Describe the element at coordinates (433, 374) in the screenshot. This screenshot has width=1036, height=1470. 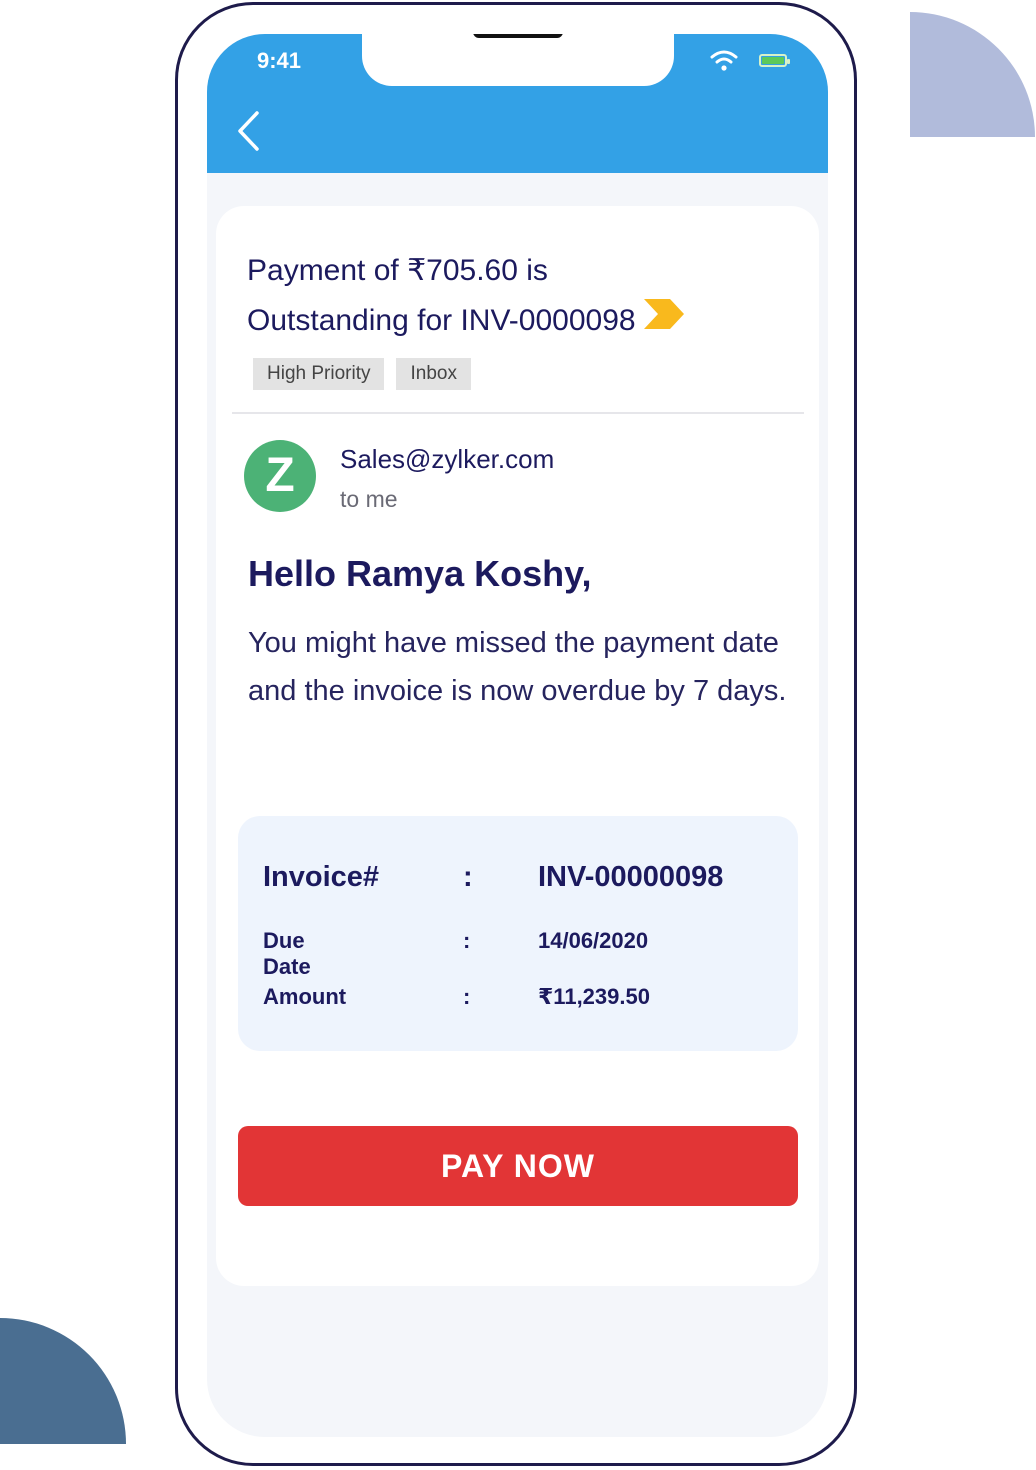
I see `tag-inbox: Inbox` at that location.